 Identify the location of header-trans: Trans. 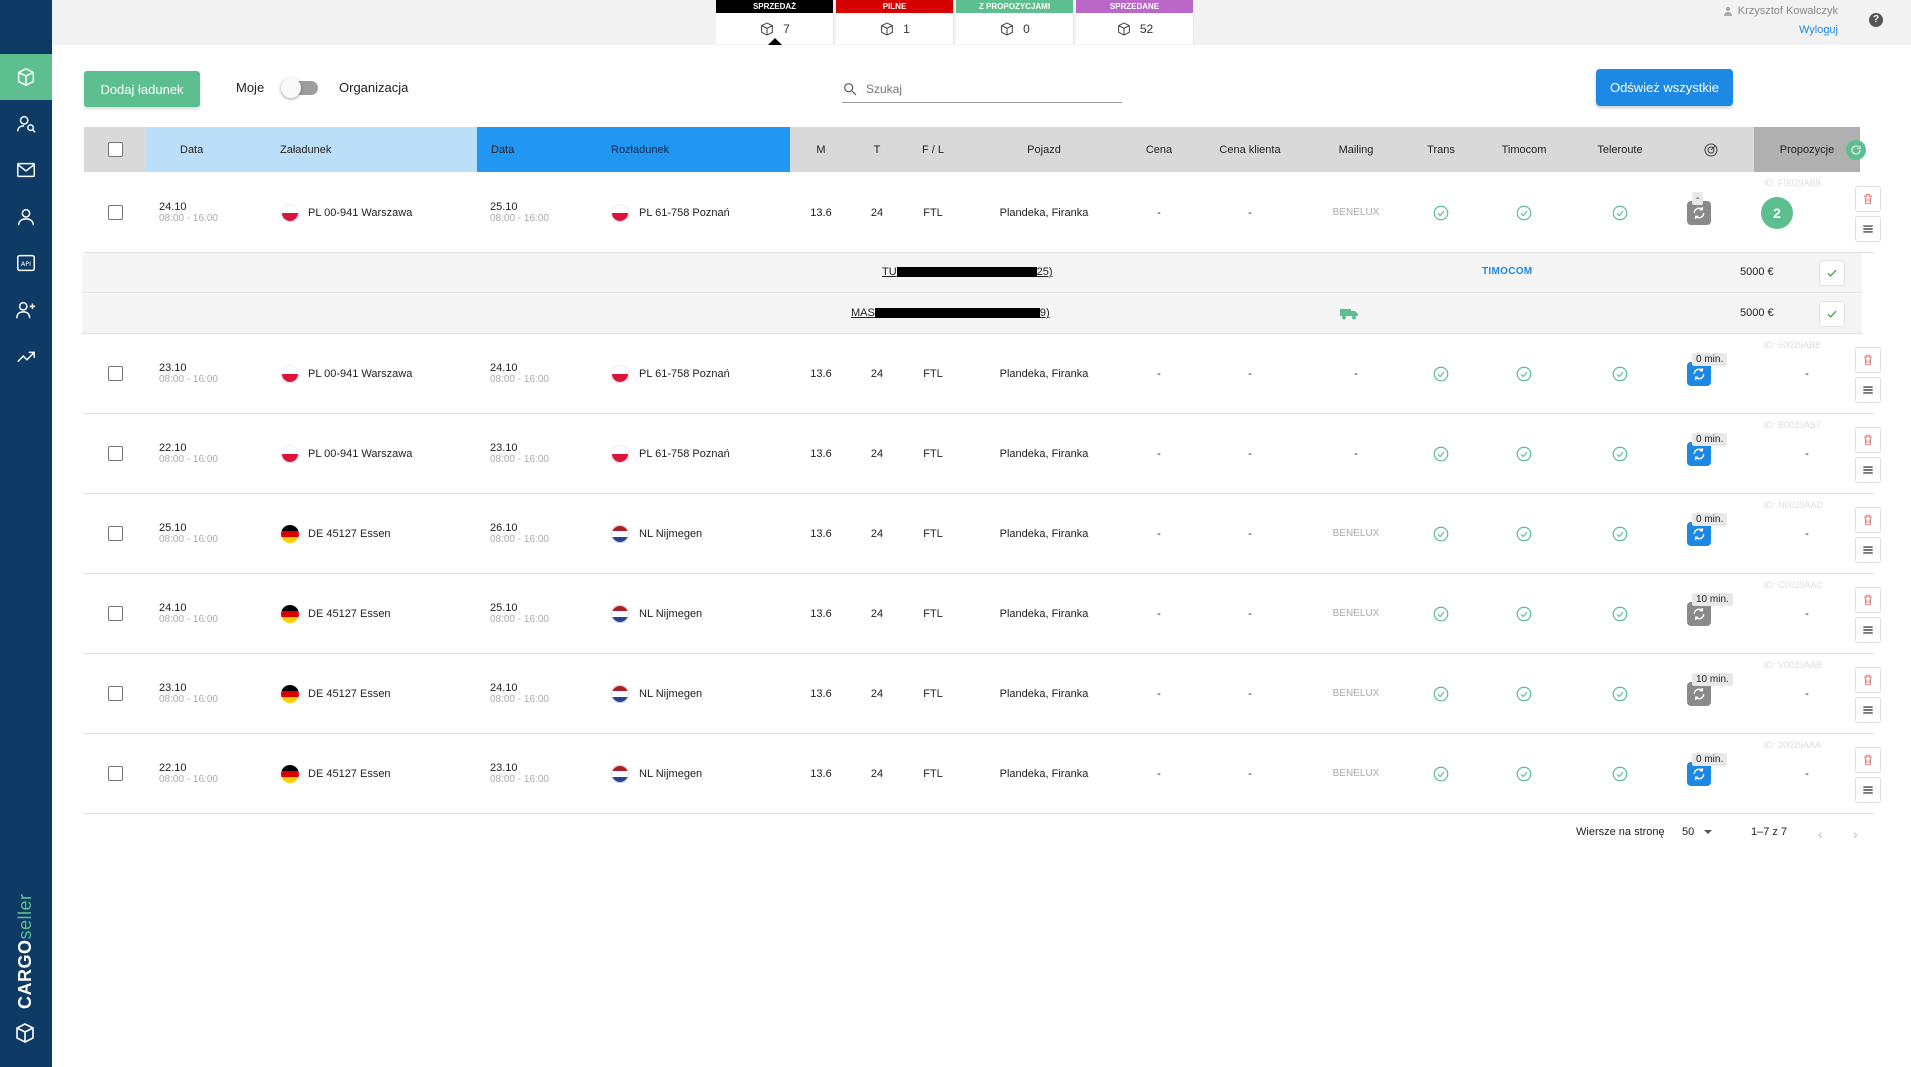
(1441, 149).